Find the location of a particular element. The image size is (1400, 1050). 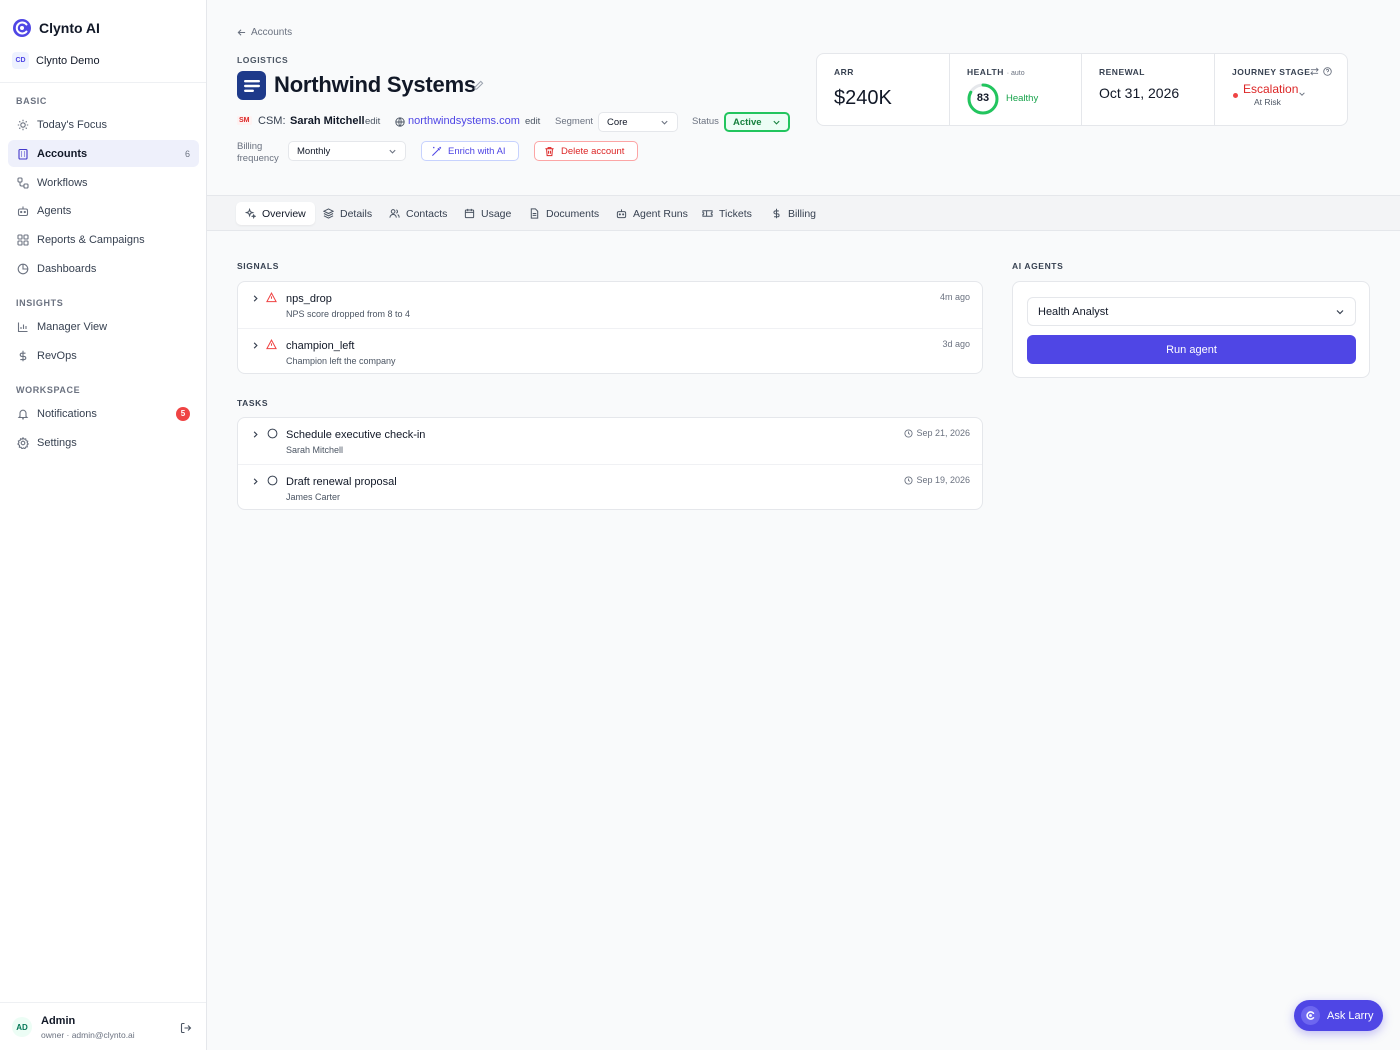

pie-chart-icon is located at coordinates (23, 269).